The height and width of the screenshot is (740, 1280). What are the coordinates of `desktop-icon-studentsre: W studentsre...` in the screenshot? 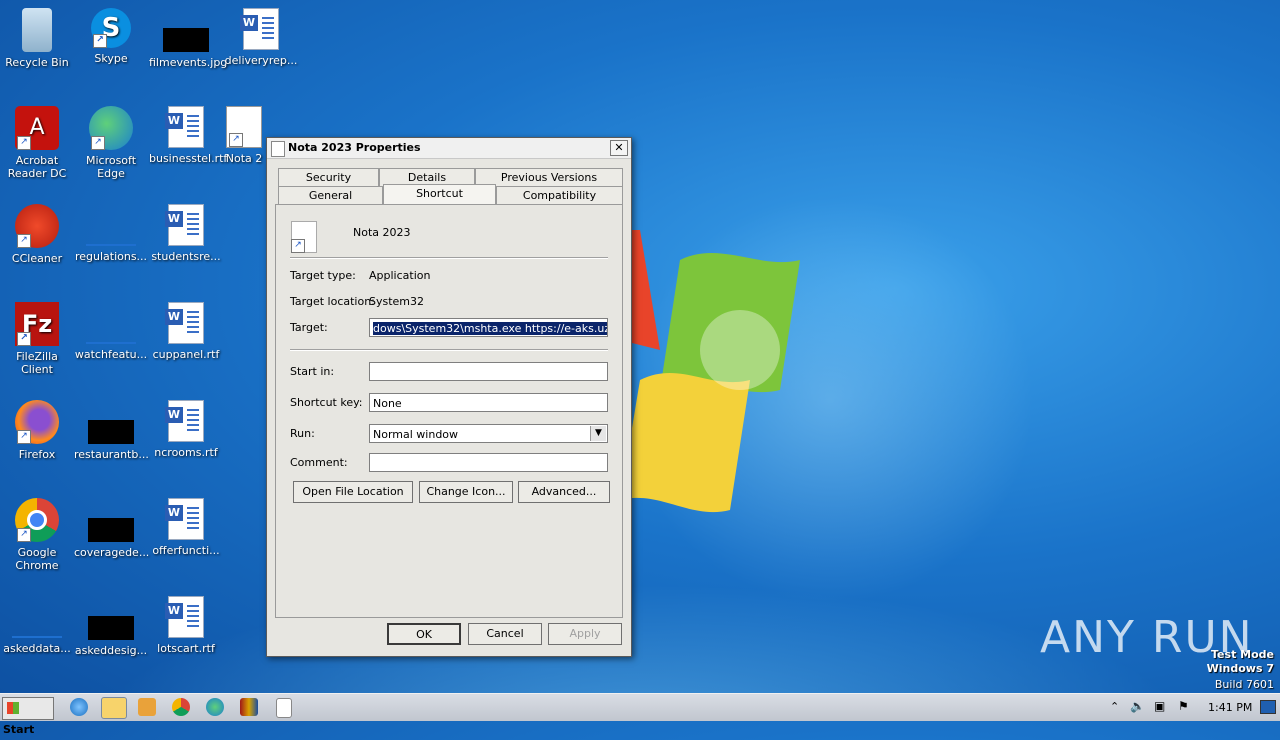 It's located at (186, 233).